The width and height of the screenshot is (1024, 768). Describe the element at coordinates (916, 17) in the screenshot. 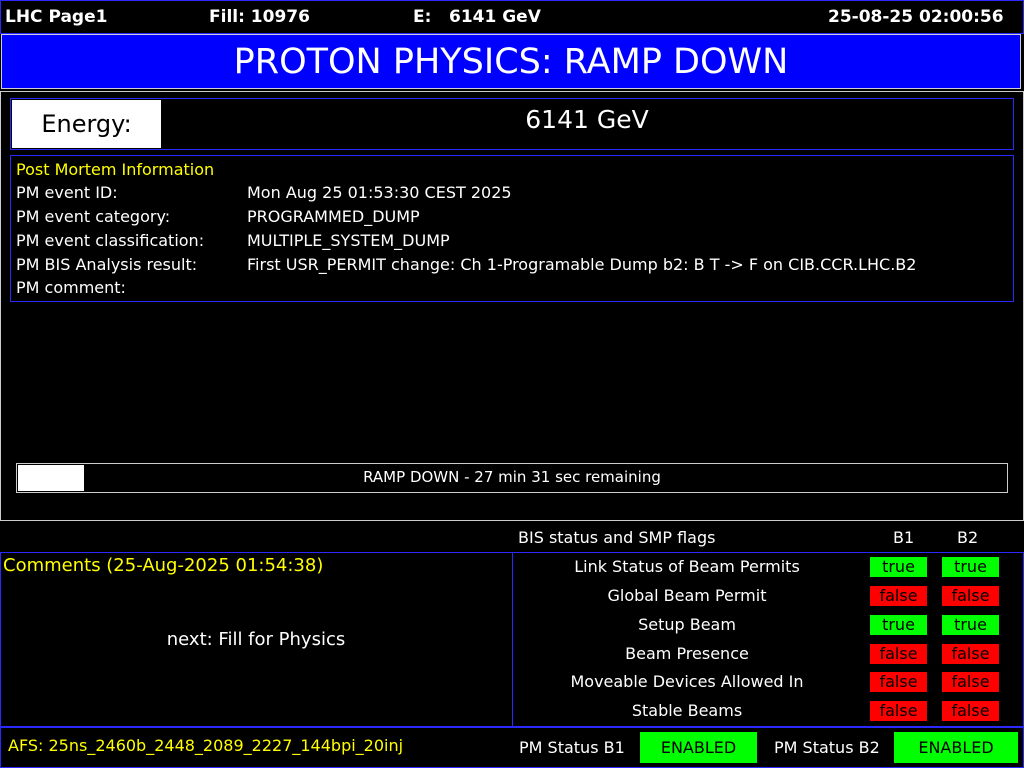

I see `datetime: 25-08-25 02:00:56` at that location.